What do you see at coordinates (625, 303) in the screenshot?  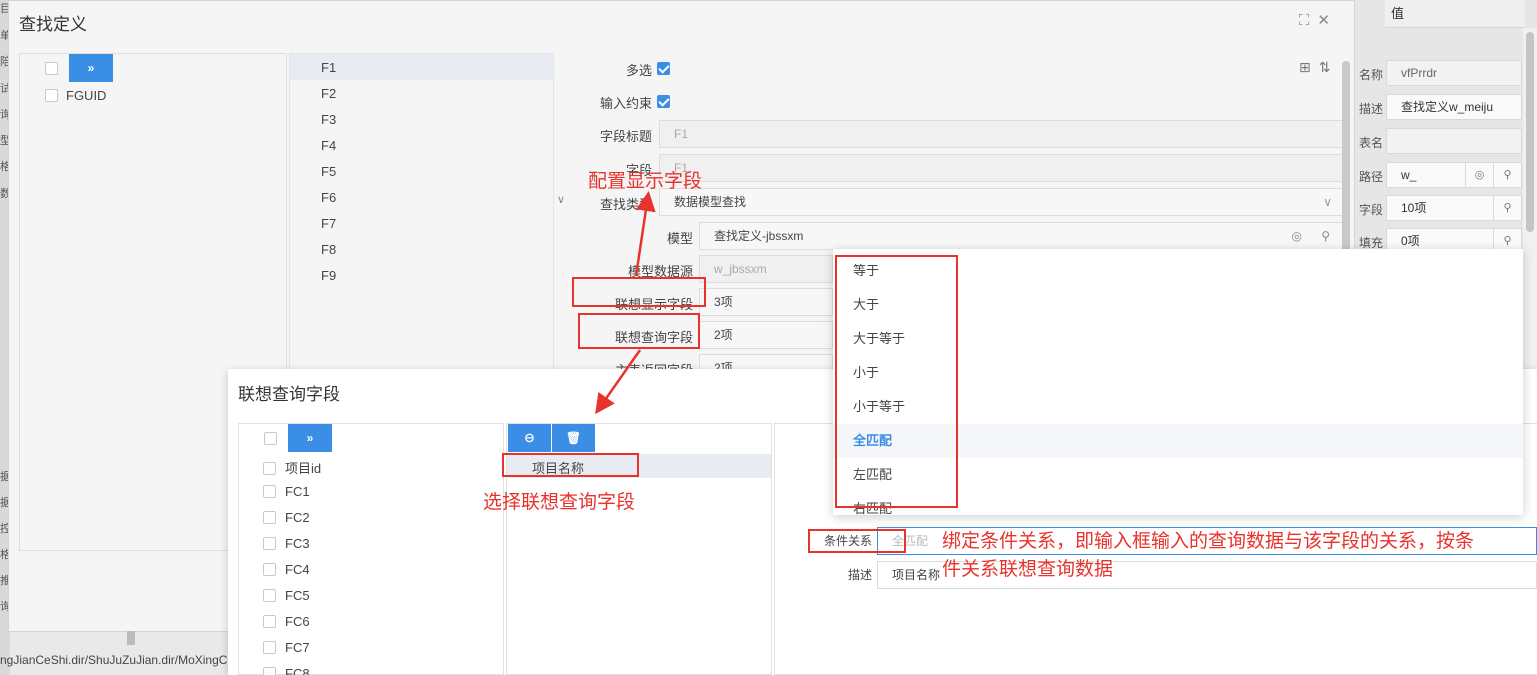 I see `annotation-arrows` at bounding box center [625, 303].